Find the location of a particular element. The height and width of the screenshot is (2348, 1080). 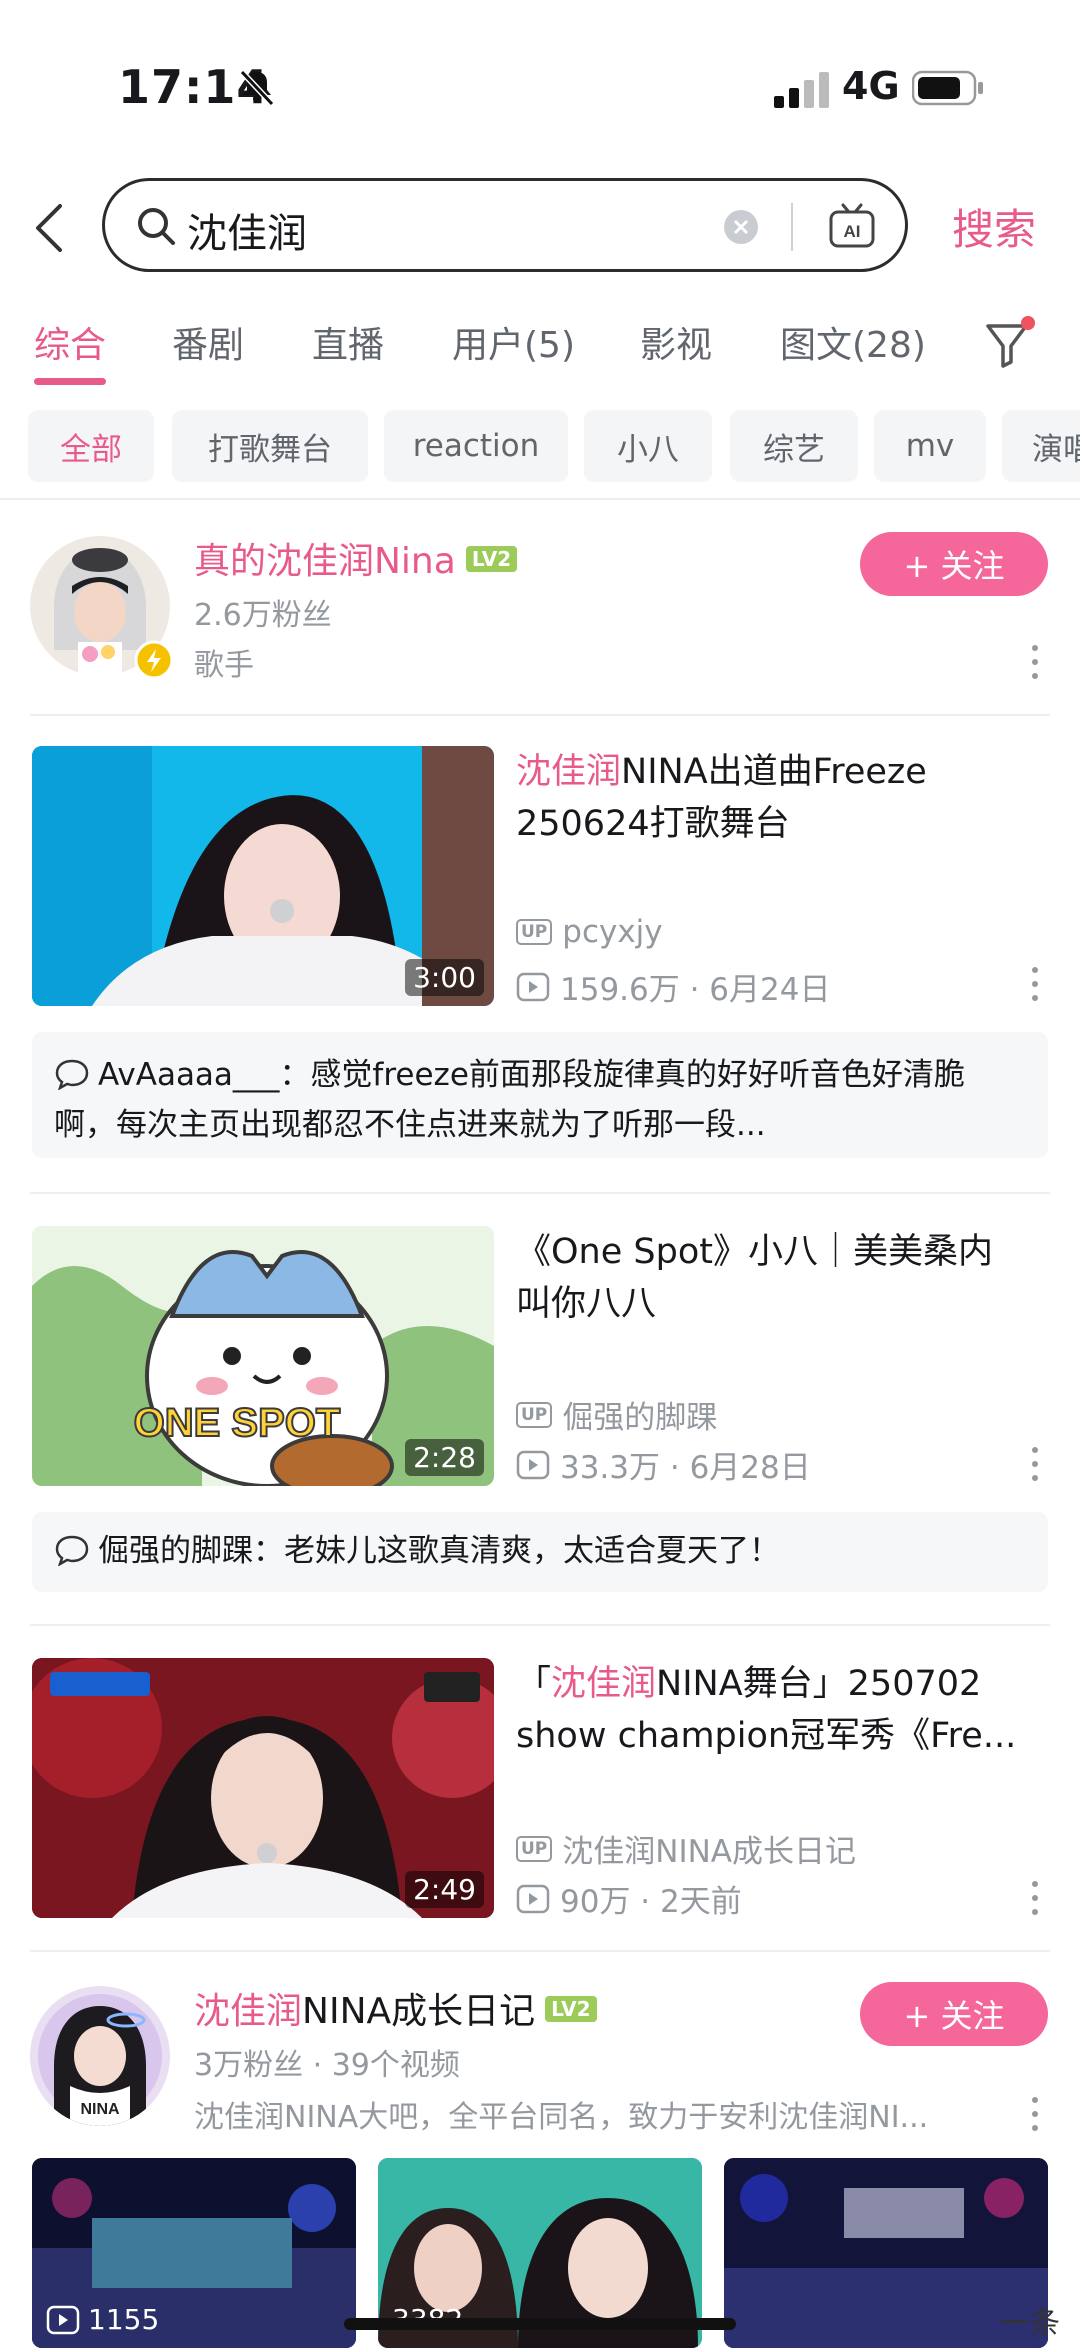

video-uploader: UP 沈佳润NINA成长日记 is located at coordinates (686, 1848).